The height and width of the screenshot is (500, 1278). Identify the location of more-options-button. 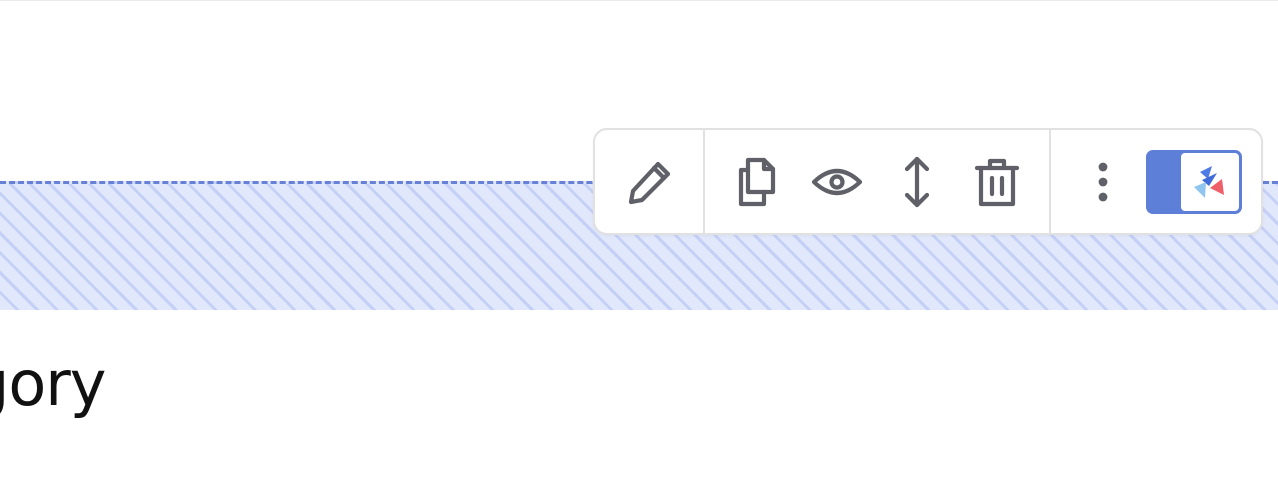
(1103, 182).